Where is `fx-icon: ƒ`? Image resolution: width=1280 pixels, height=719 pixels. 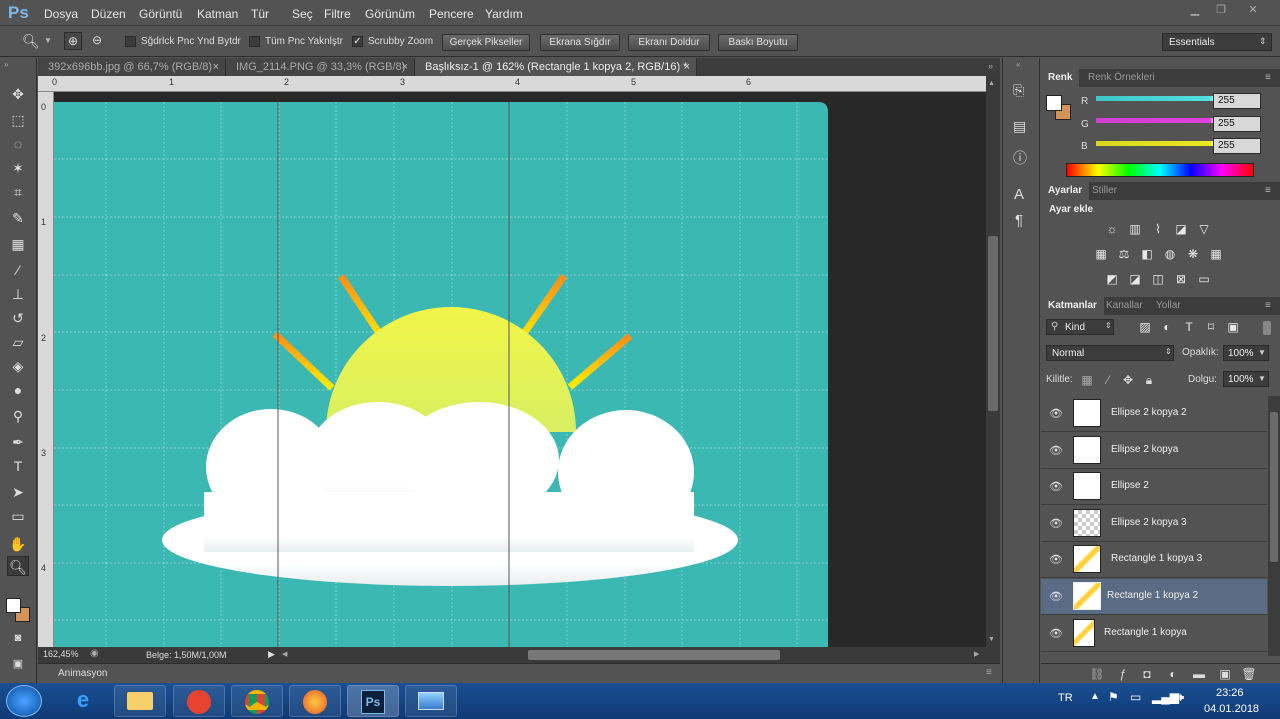
fx-icon: ƒ is located at coordinates (1123, 674).